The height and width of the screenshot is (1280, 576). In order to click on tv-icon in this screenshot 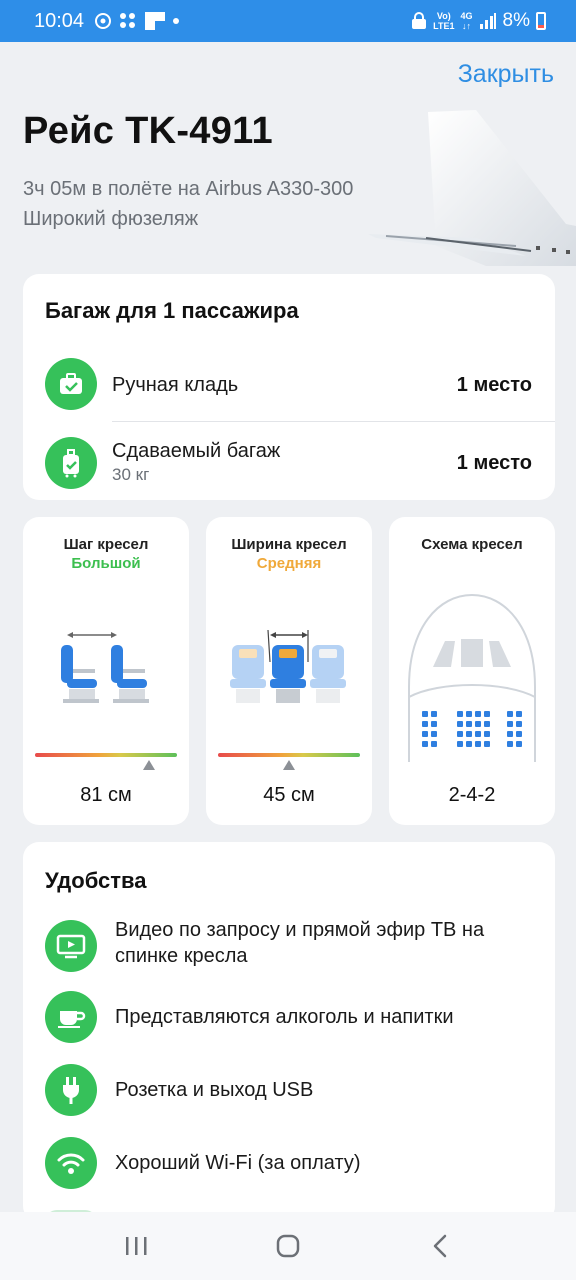, I will do `click(71, 946)`.